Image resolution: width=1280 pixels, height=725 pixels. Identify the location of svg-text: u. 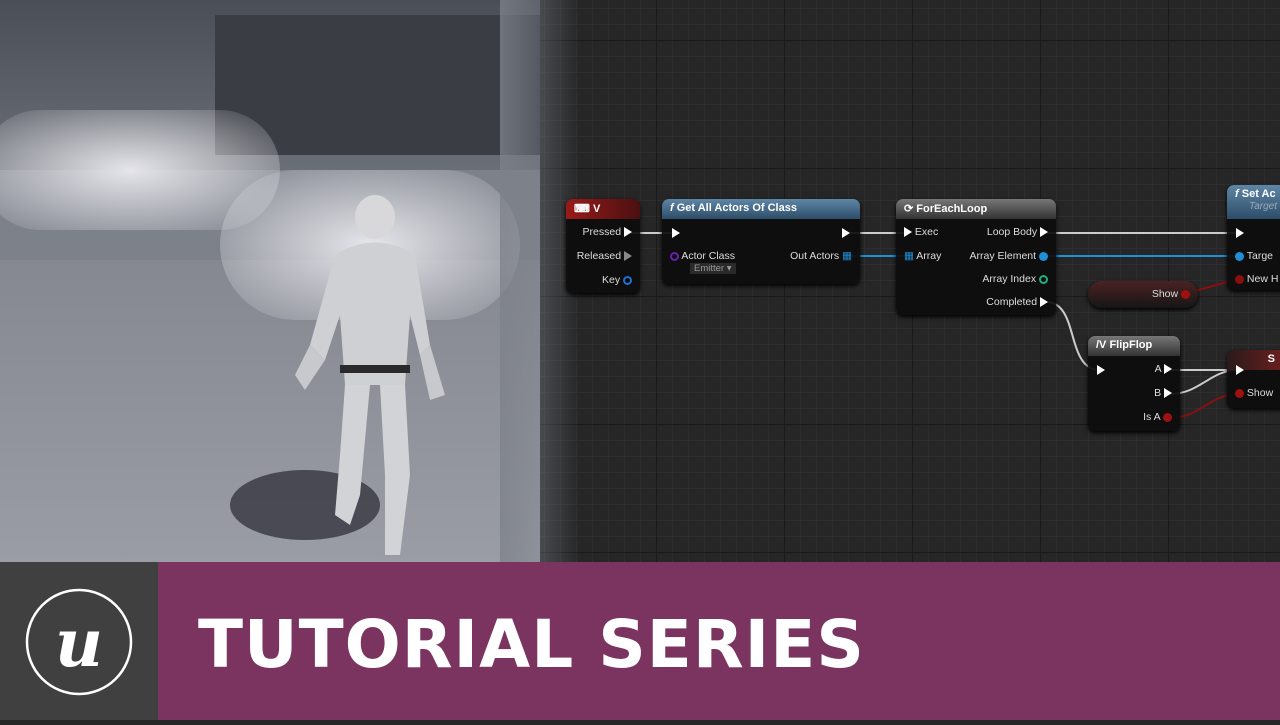
(79, 643).